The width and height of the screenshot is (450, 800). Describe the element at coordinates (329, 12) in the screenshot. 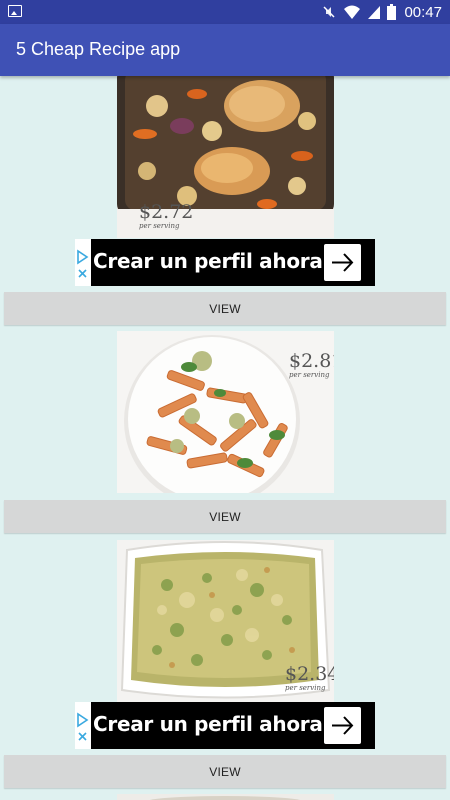

I see `mute-icon` at that location.